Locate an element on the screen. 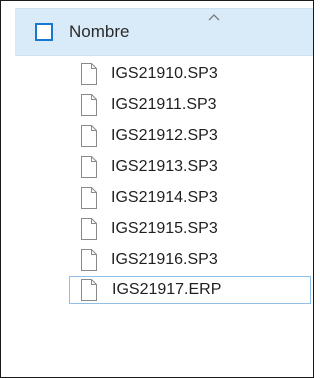 The height and width of the screenshot is (378, 320). file-row-selected: IGS21917.ERP is located at coordinates (190, 290).